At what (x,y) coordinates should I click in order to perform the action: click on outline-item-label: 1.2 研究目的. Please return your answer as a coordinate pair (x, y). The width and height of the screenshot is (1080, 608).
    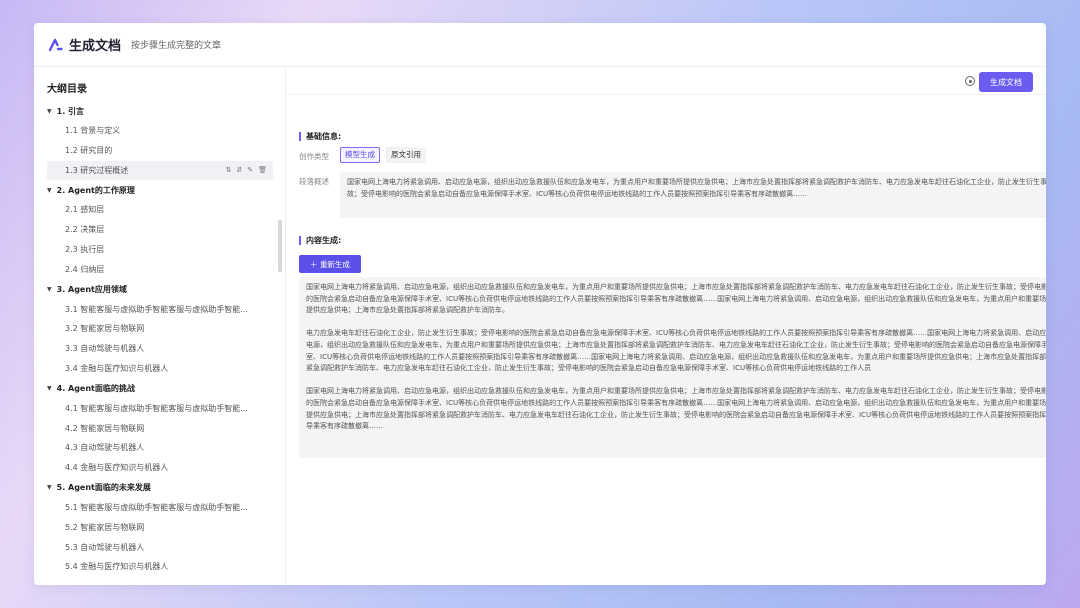
    Looking at the image, I should click on (89, 150).